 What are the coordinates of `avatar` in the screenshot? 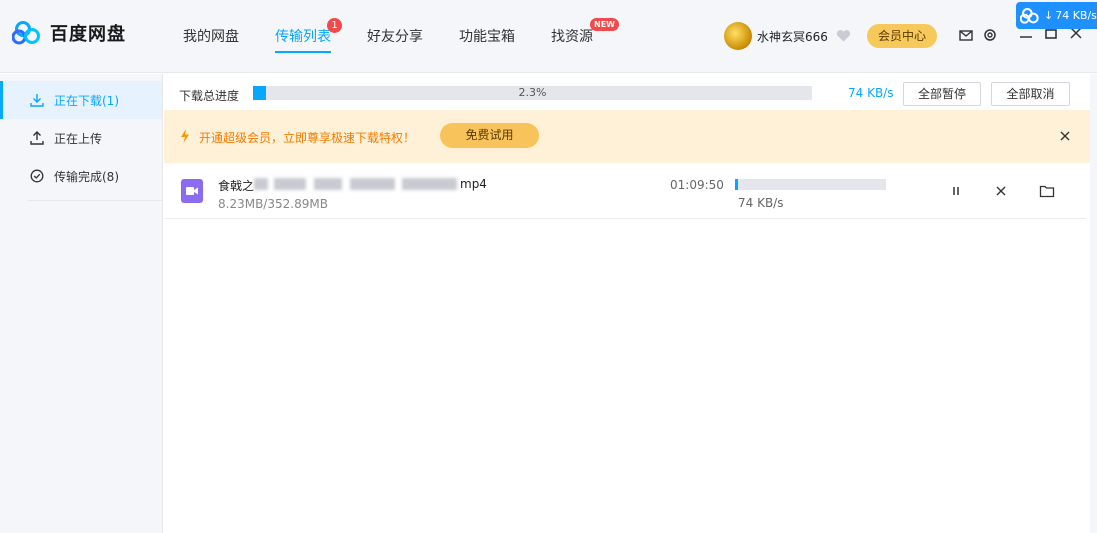 It's located at (738, 36).